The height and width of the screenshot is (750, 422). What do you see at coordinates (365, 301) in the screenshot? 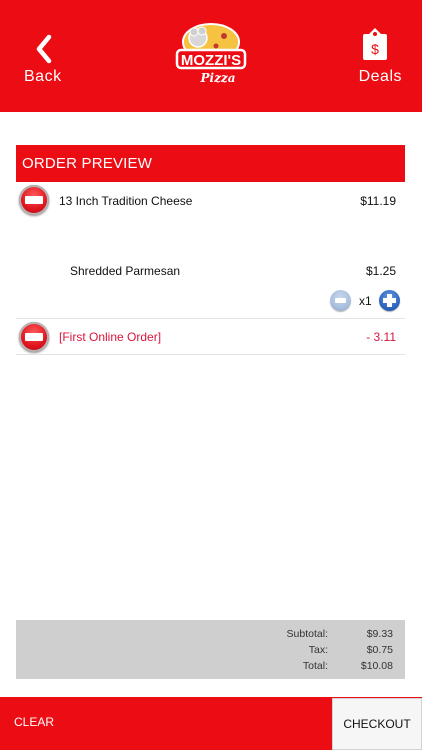
I see `quantity-value: x1` at bounding box center [365, 301].